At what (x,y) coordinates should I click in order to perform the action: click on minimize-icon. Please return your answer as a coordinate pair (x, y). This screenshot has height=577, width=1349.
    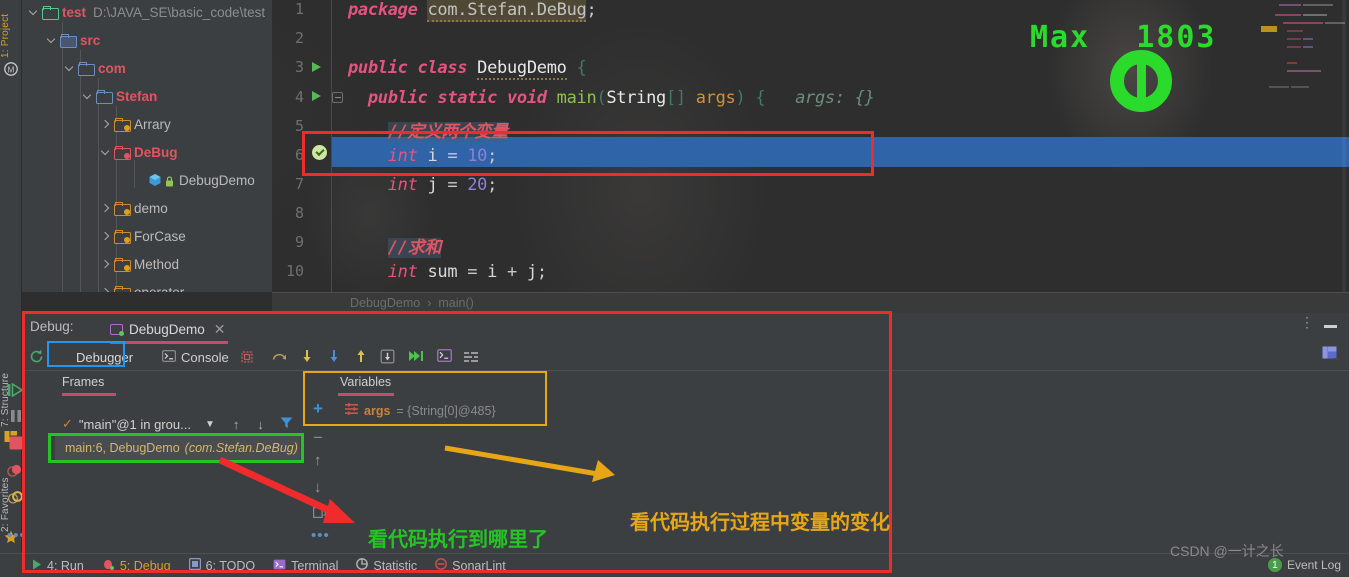
    Looking at the image, I should click on (1330, 326).